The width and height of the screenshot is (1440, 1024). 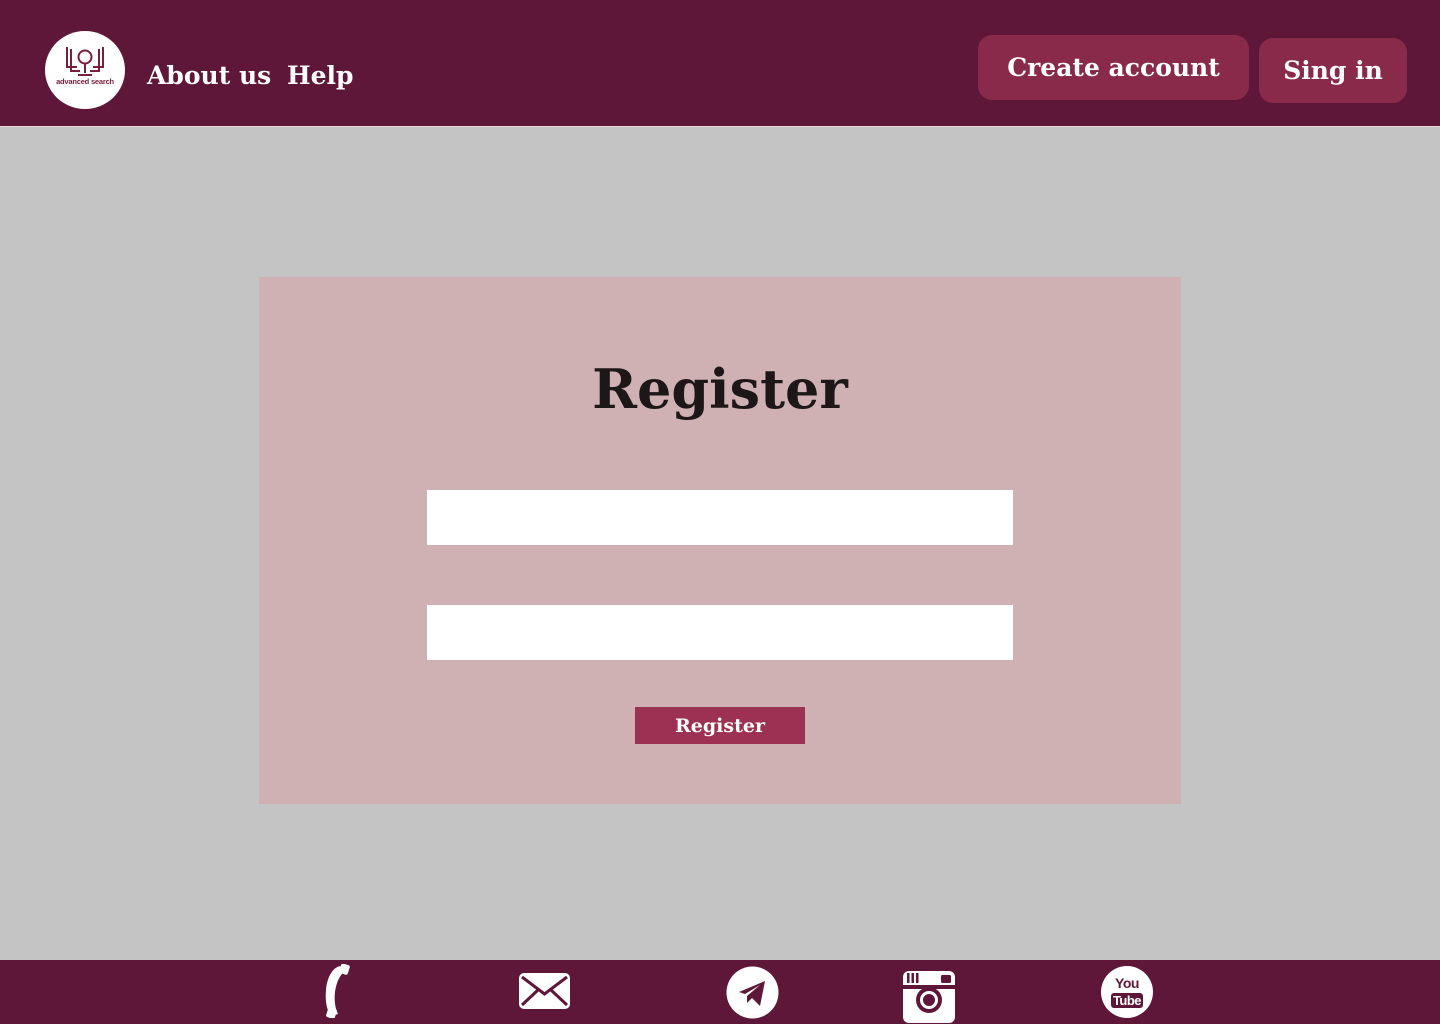 What do you see at coordinates (336, 992) in the screenshot?
I see `phone-icon` at bounding box center [336, 992].